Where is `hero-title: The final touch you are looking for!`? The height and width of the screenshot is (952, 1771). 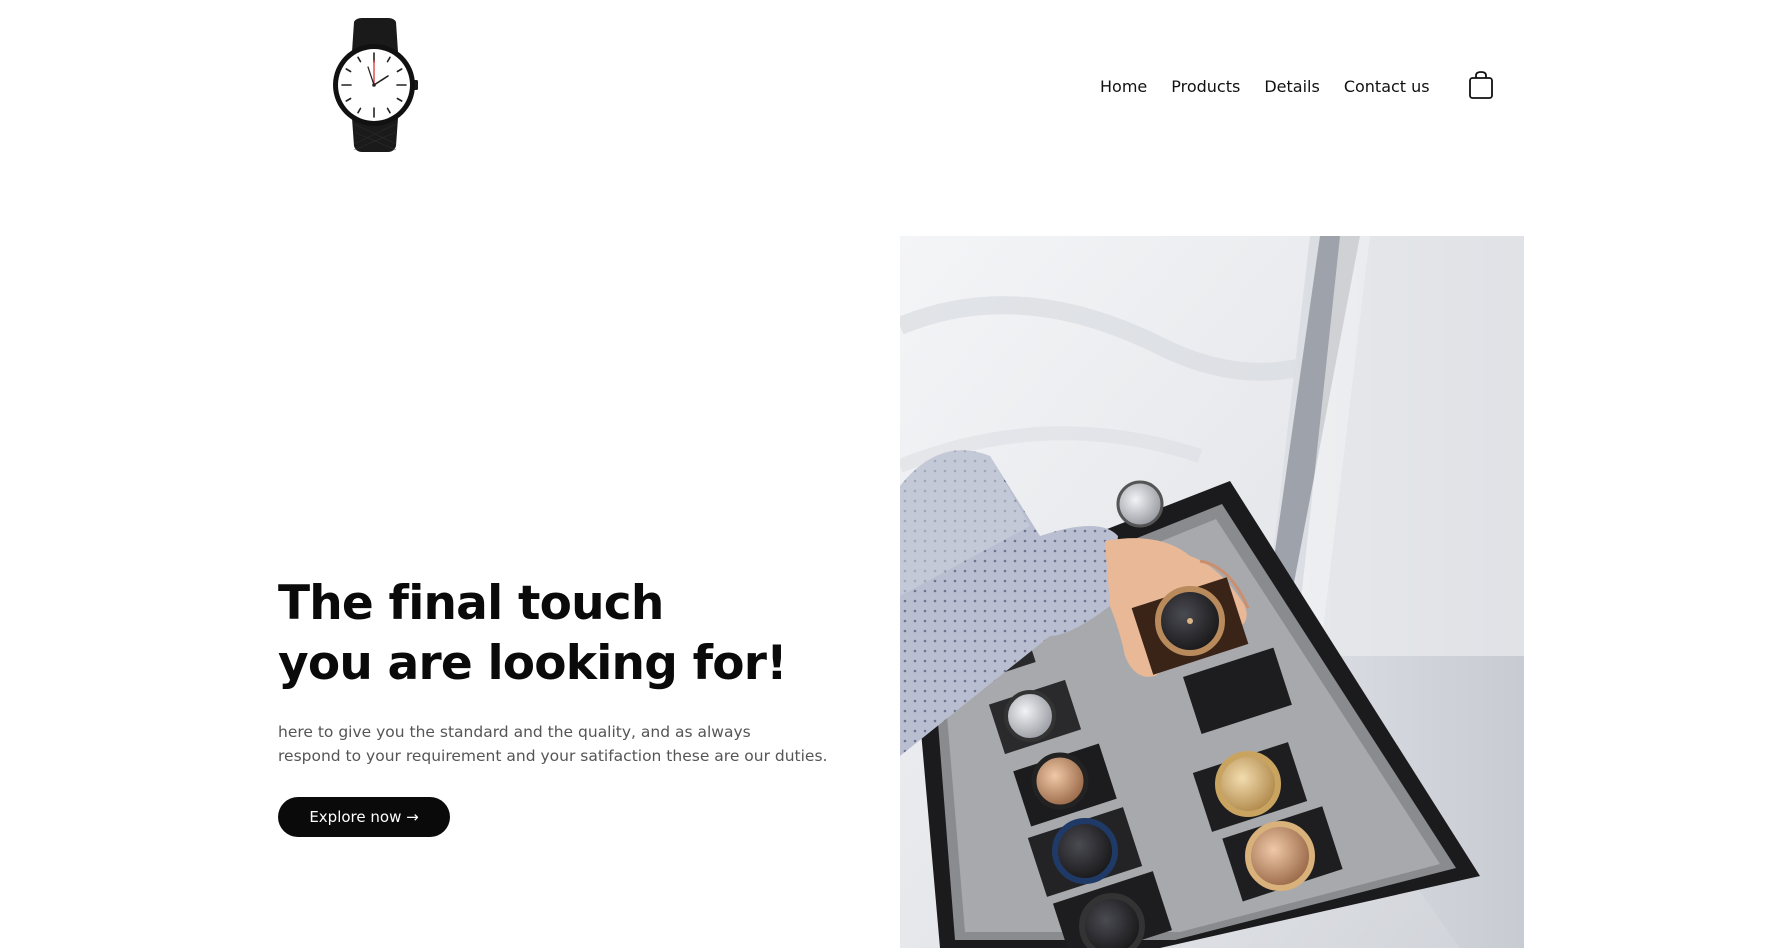 hero-title: The final touch you are looking for! is located at coordinates (533, 634).